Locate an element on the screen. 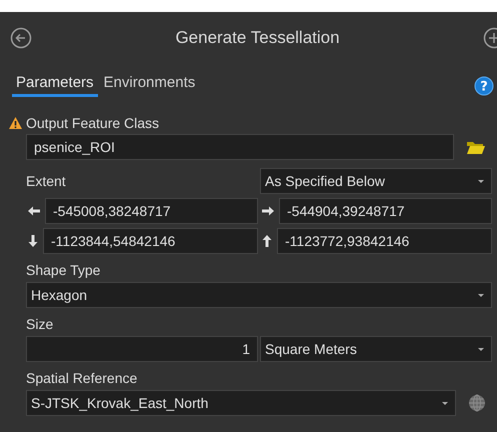 The width and height of the screenshot is (497, 432). tab: Environments is located at coordinates (150, 85).